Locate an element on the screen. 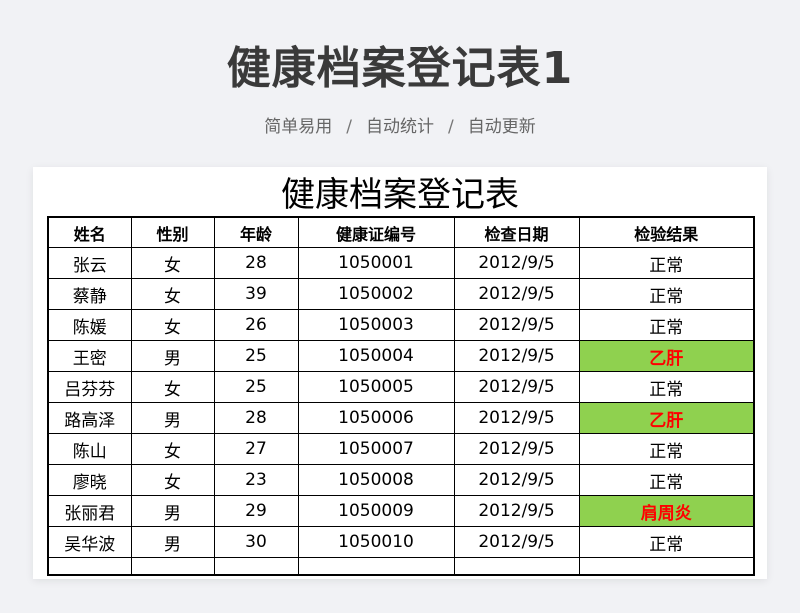  table-row: 路高泽男 28 1050006 2012/9/5 乙肝 is located at coordinates (401, 418).